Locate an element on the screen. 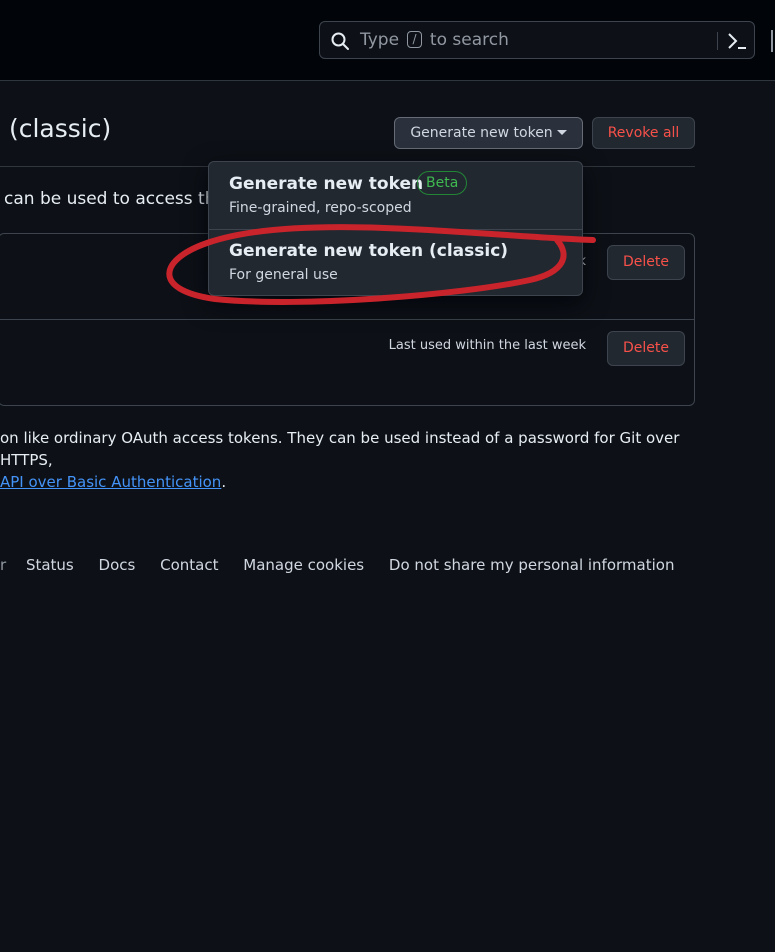 Image resolution: width=775 pixels, height=952 pixels. beta-badge: Beta is located at coordinates (442, 183).